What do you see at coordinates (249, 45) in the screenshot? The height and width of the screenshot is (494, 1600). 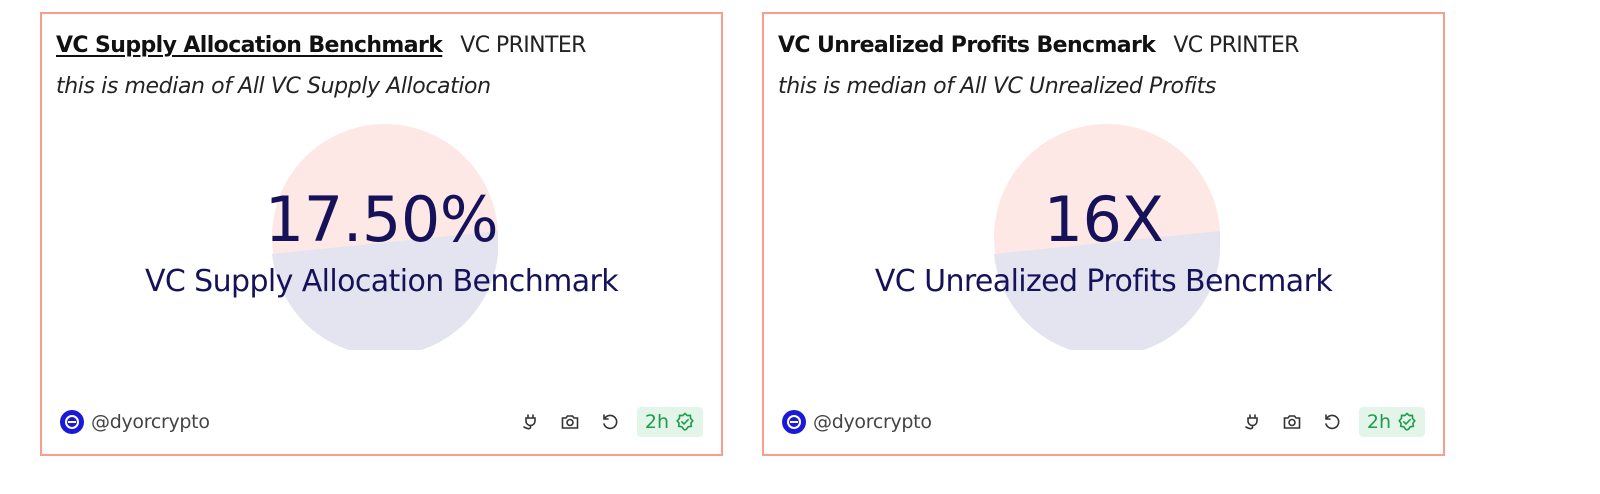 I see `card-title-link: VC Supply Allocation Benchmark` at bounding box center [249, 45].